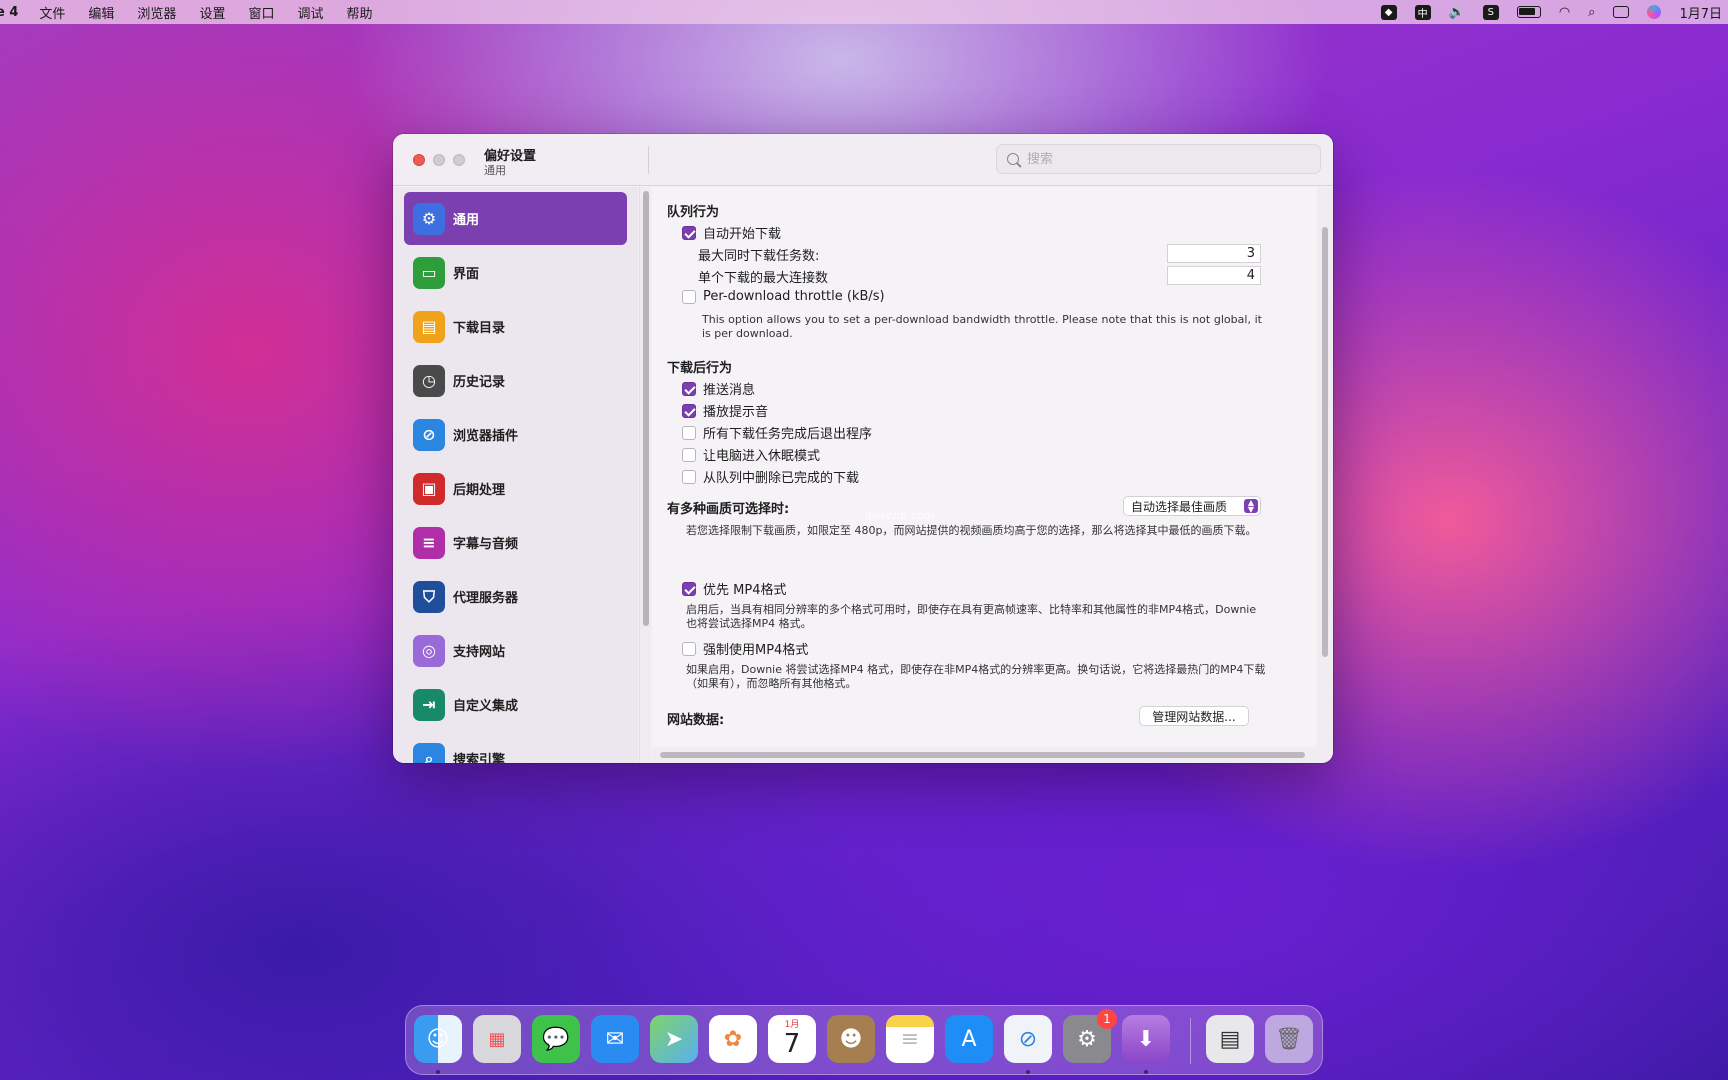  Describe the element at coordinates (515, 434) in the screenshot. I see `sidebar-item-browser-extensions: ⊘ 浏览器插件` at that location.